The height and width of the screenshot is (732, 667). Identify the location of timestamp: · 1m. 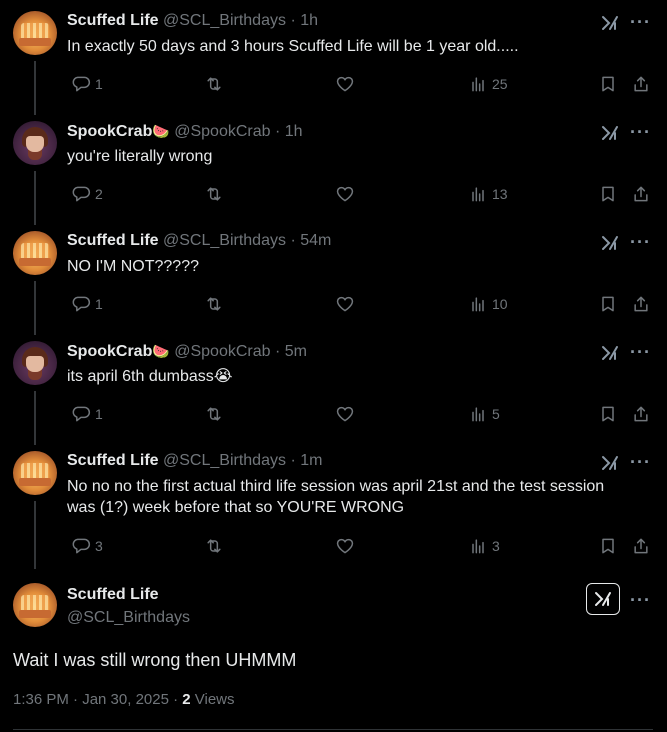
(306, 460).